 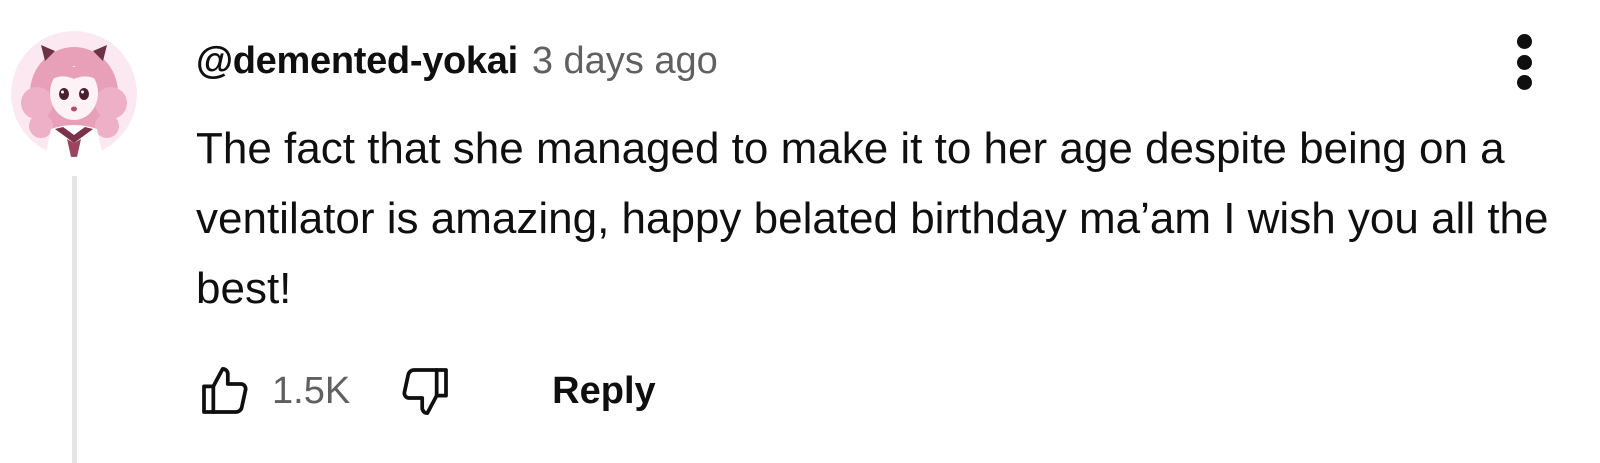 I want to click on like-button, so click(x=225, y=391).